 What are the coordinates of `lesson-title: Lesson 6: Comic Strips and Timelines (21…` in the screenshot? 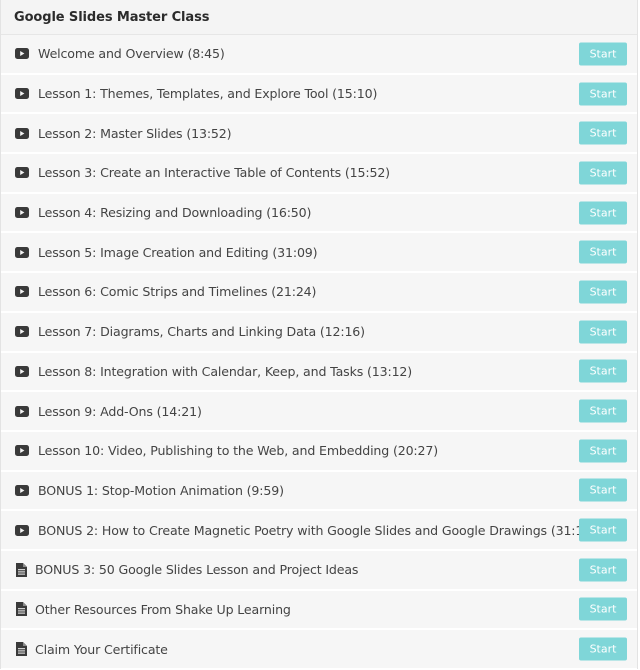 It's located at (177, 291).